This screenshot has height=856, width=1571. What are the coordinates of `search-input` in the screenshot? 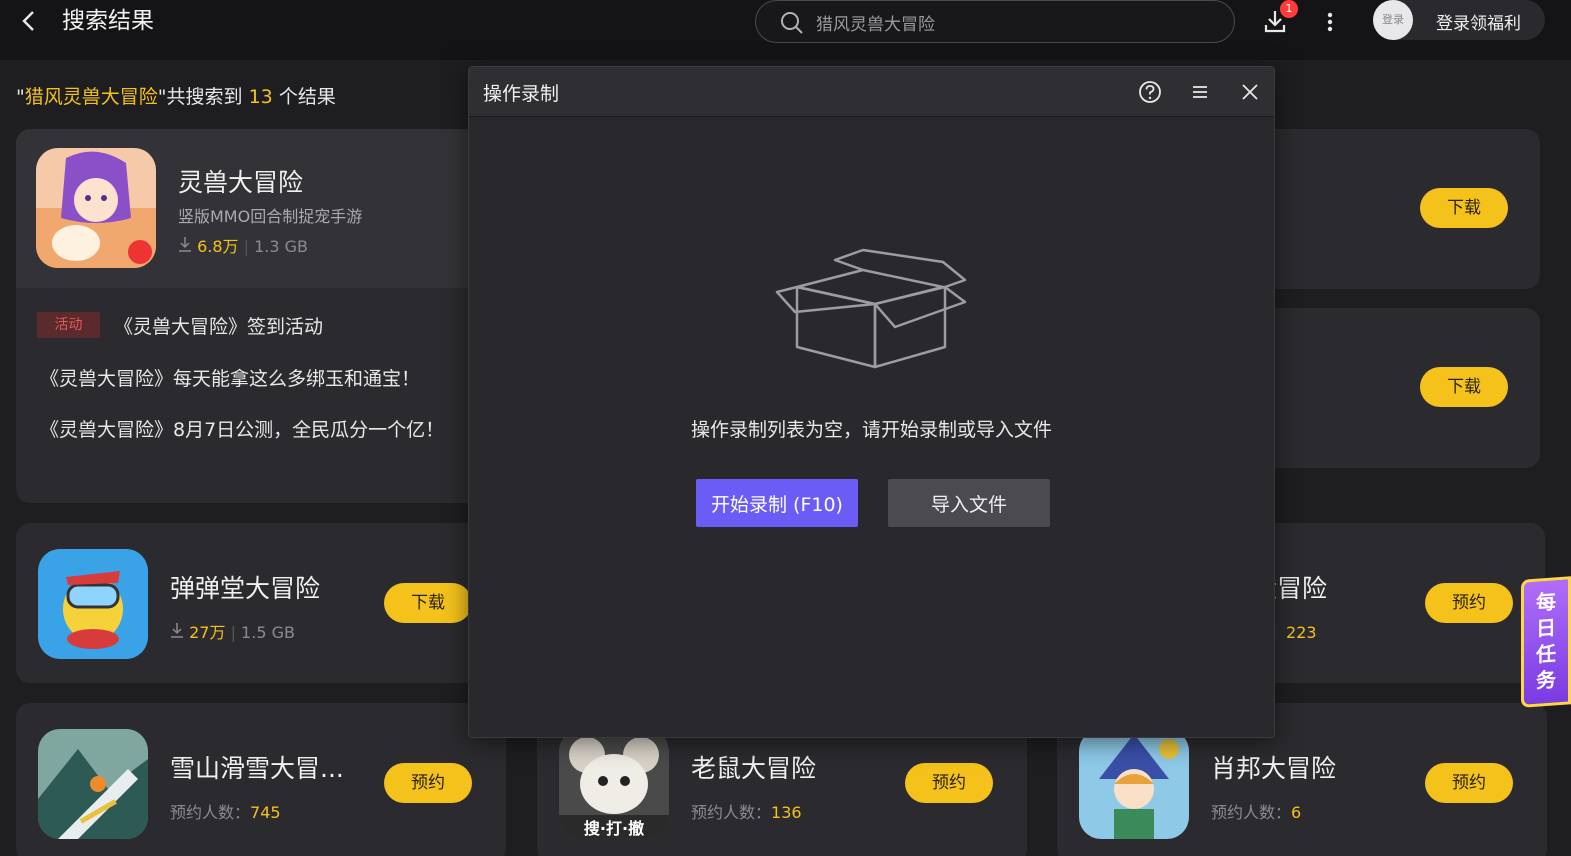 It's located at (1016, 22).